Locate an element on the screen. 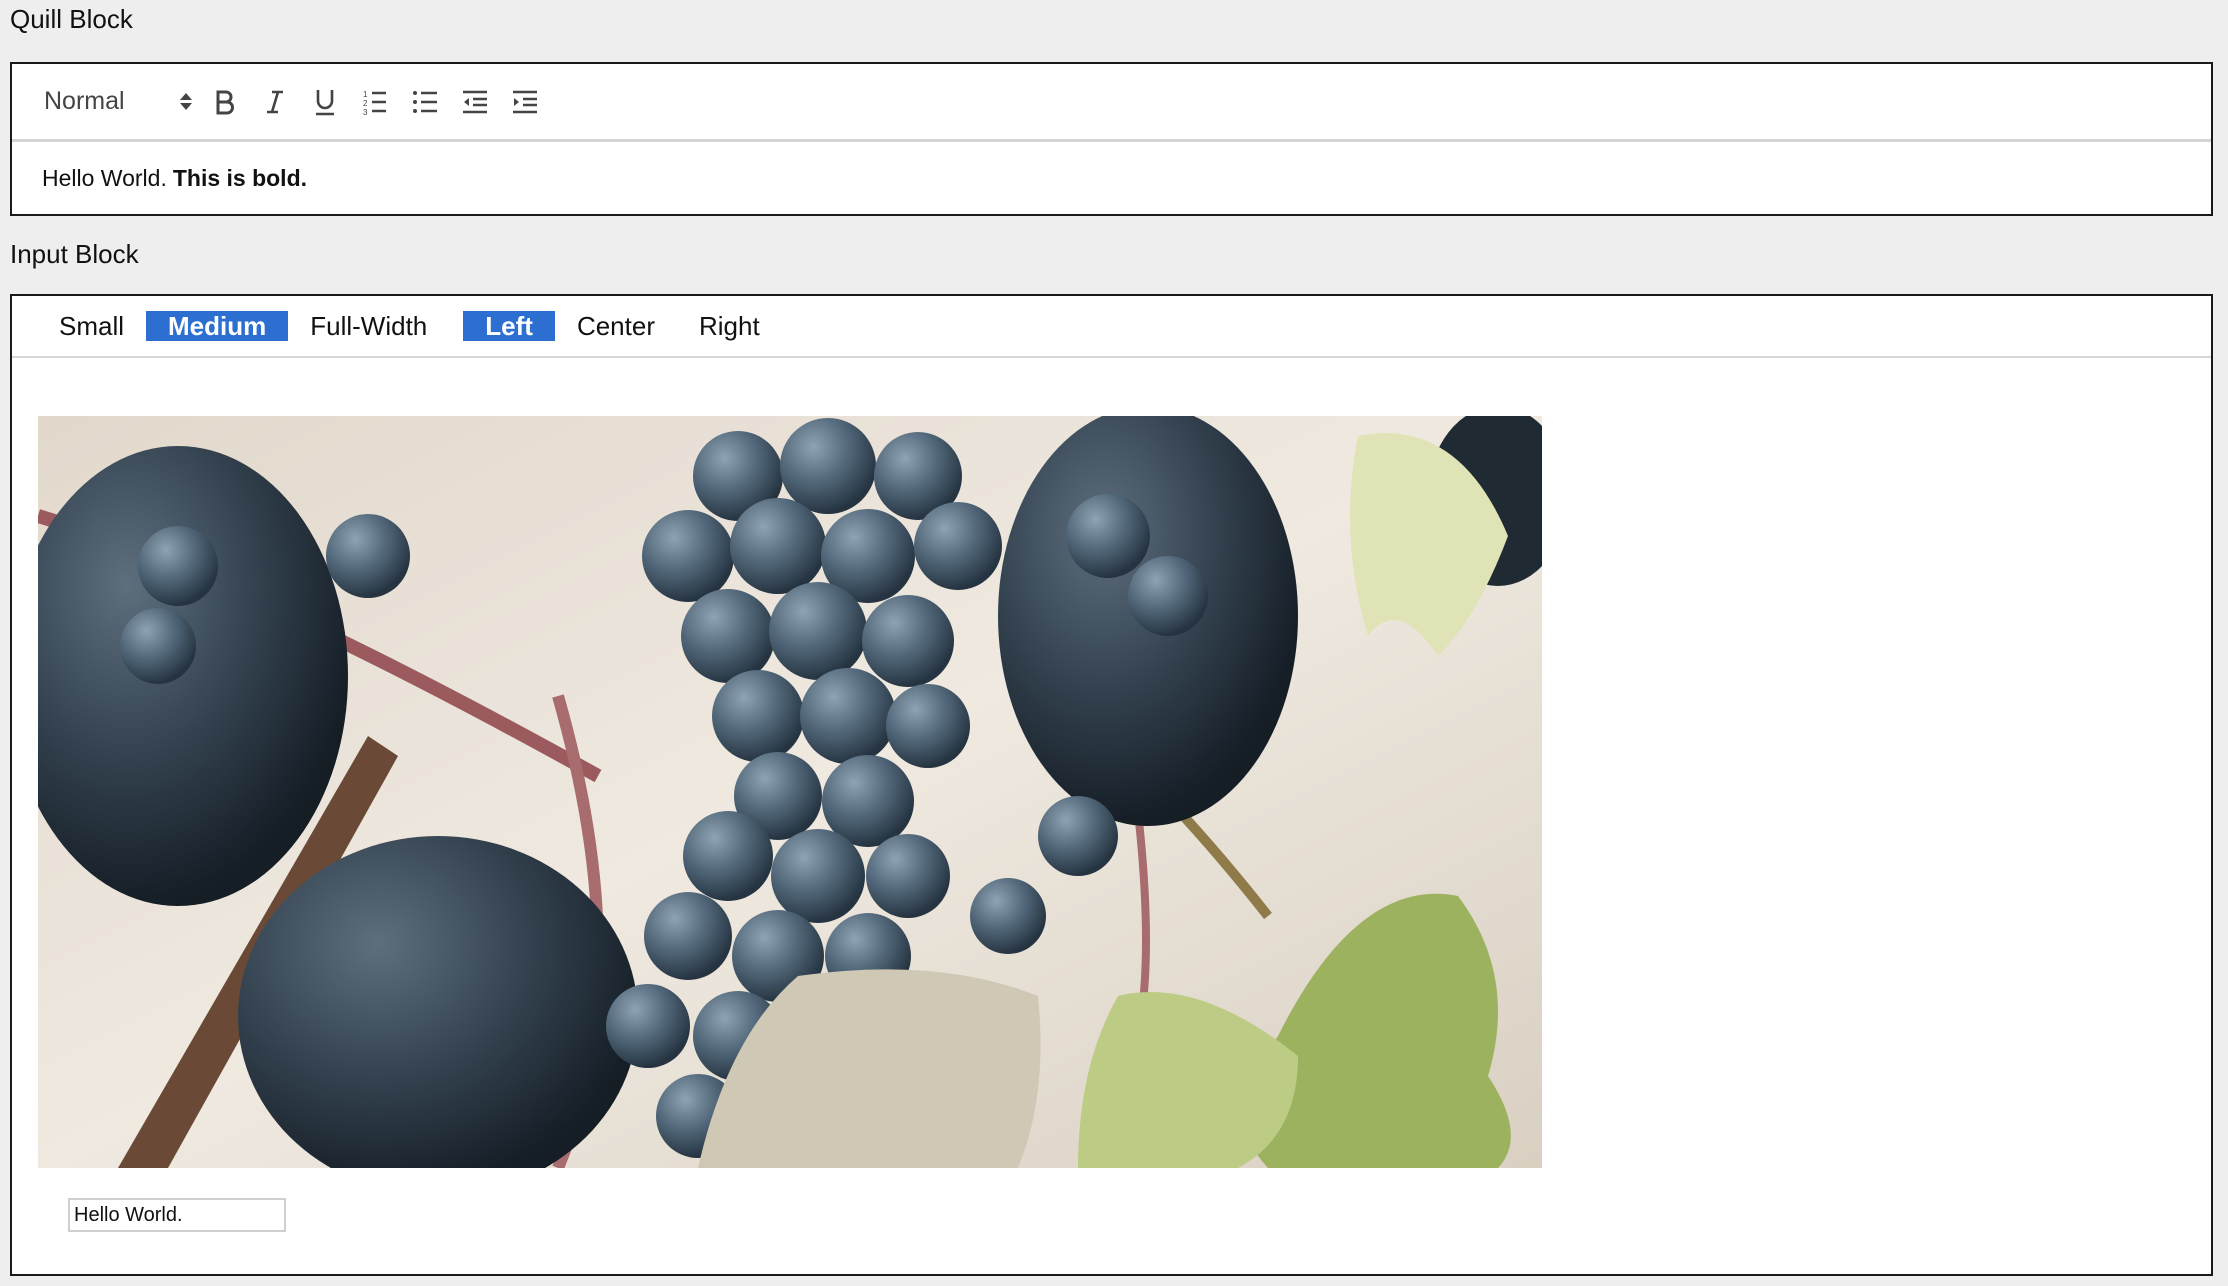 This screenshot has width=2228, height=1286. align-right-button: Right is located at coordinates (729, 326).